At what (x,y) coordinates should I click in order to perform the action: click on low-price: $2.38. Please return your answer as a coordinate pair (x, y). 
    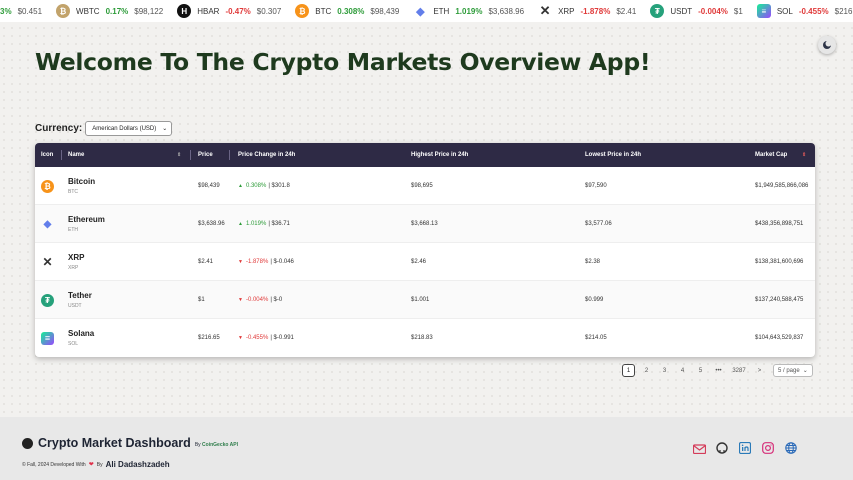
    Looking at the image, I should click on (593, 262).